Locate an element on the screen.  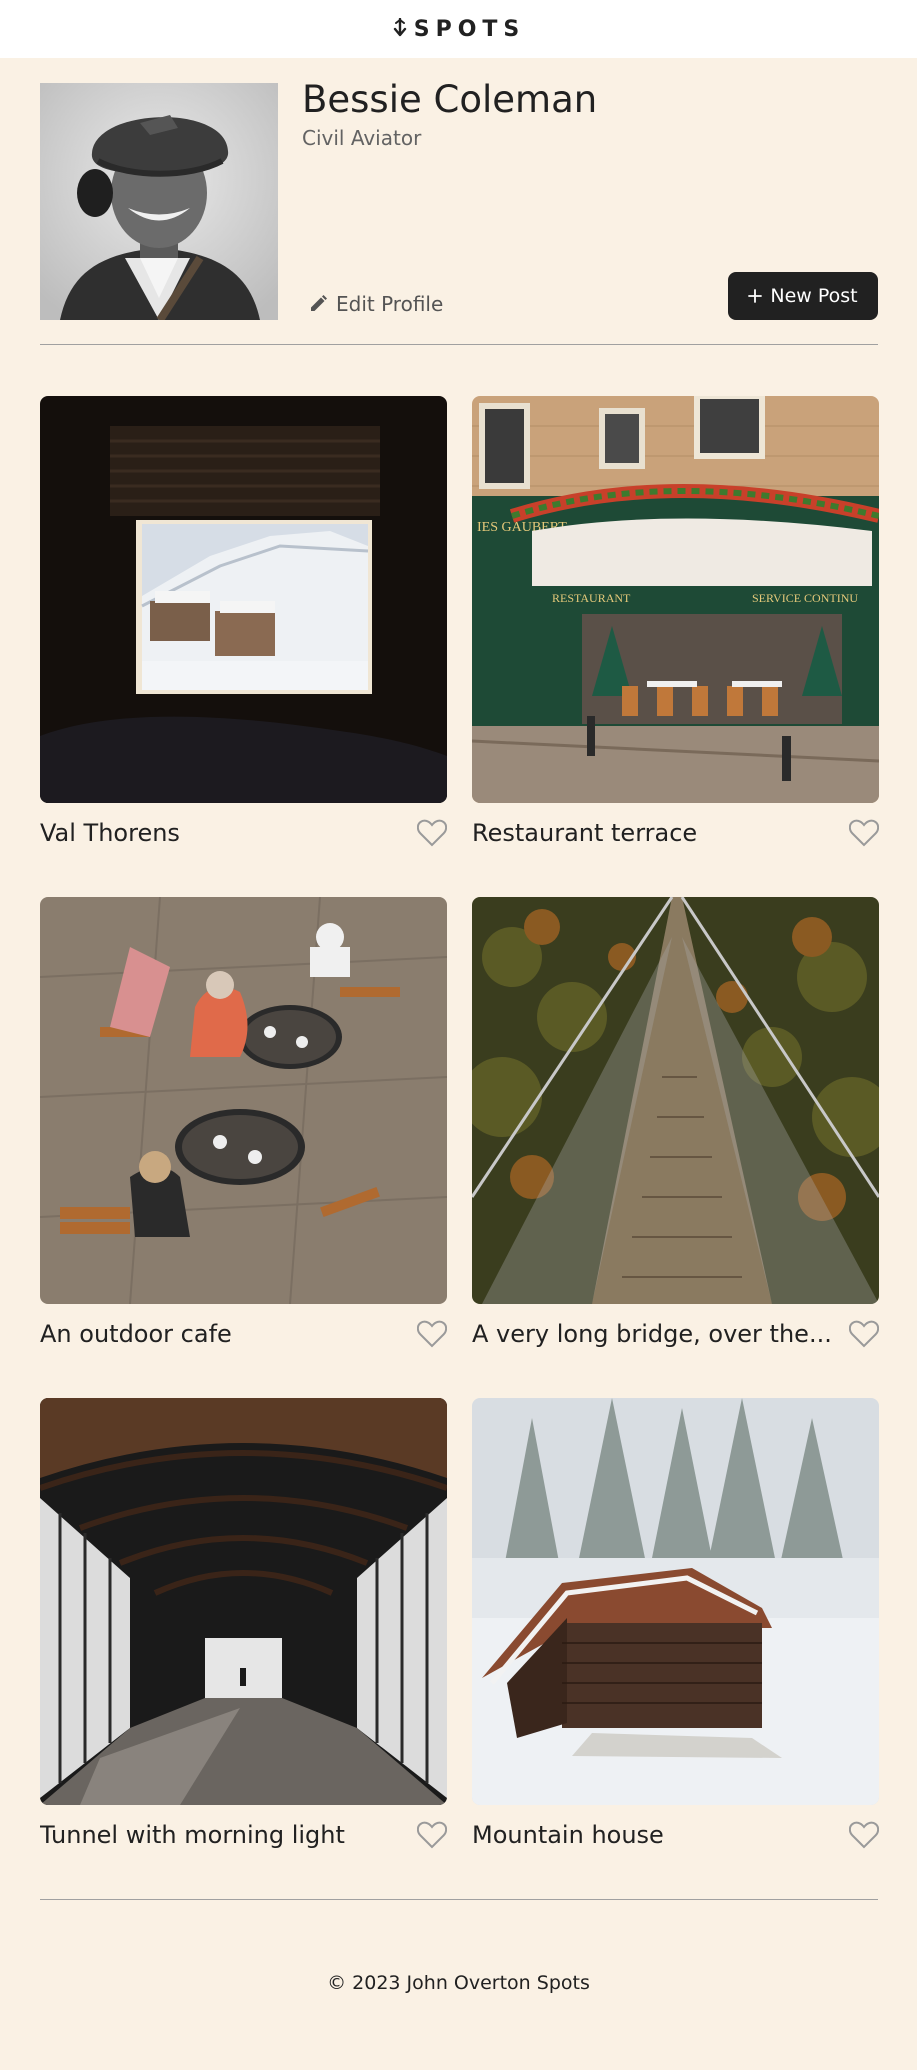
card-title: Tunnel with morning light is located at coordinates (192, 1835).